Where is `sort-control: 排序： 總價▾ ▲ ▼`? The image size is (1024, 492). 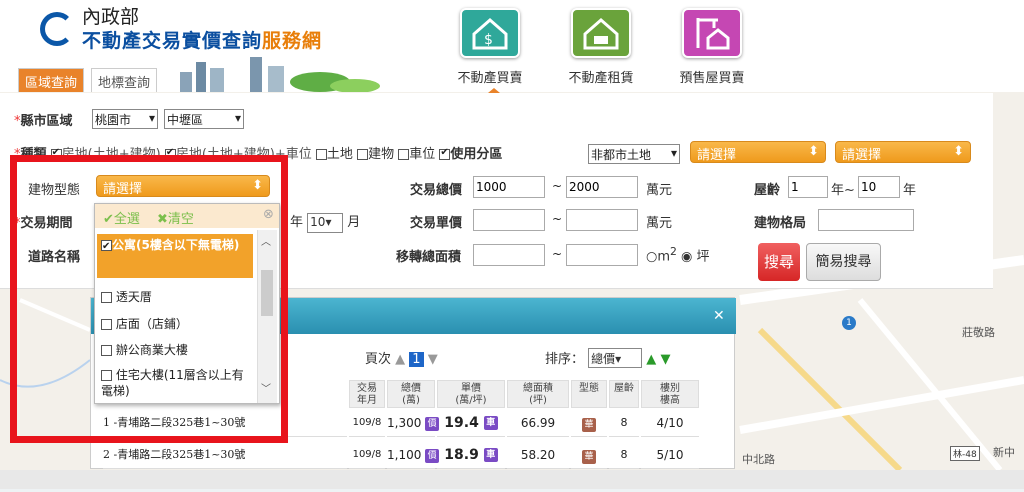 sort-control: 排序： 總價▾ ▲ ▼ is located at coordinates (607, 358).